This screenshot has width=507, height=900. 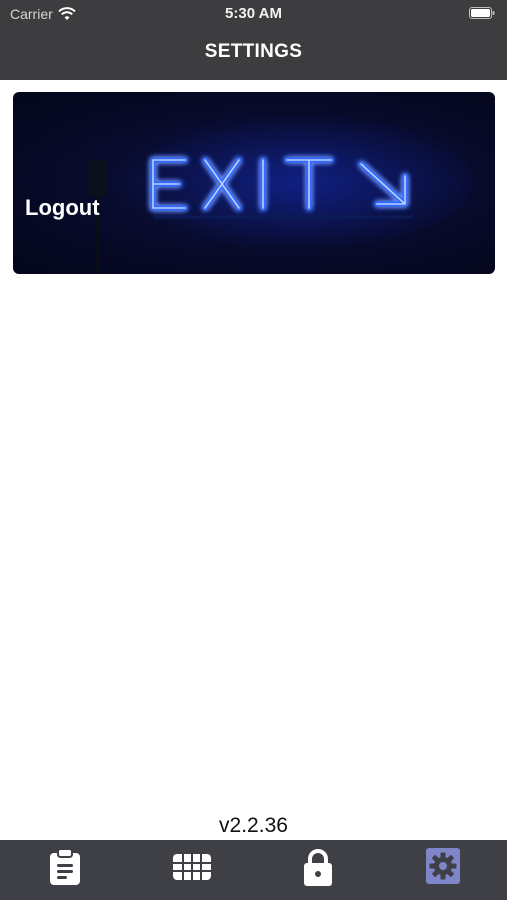 What do you see at coordinates (253, 825) in the screenshot?
I see `app-version: v2.2.36` at bounding box center [253, 825].